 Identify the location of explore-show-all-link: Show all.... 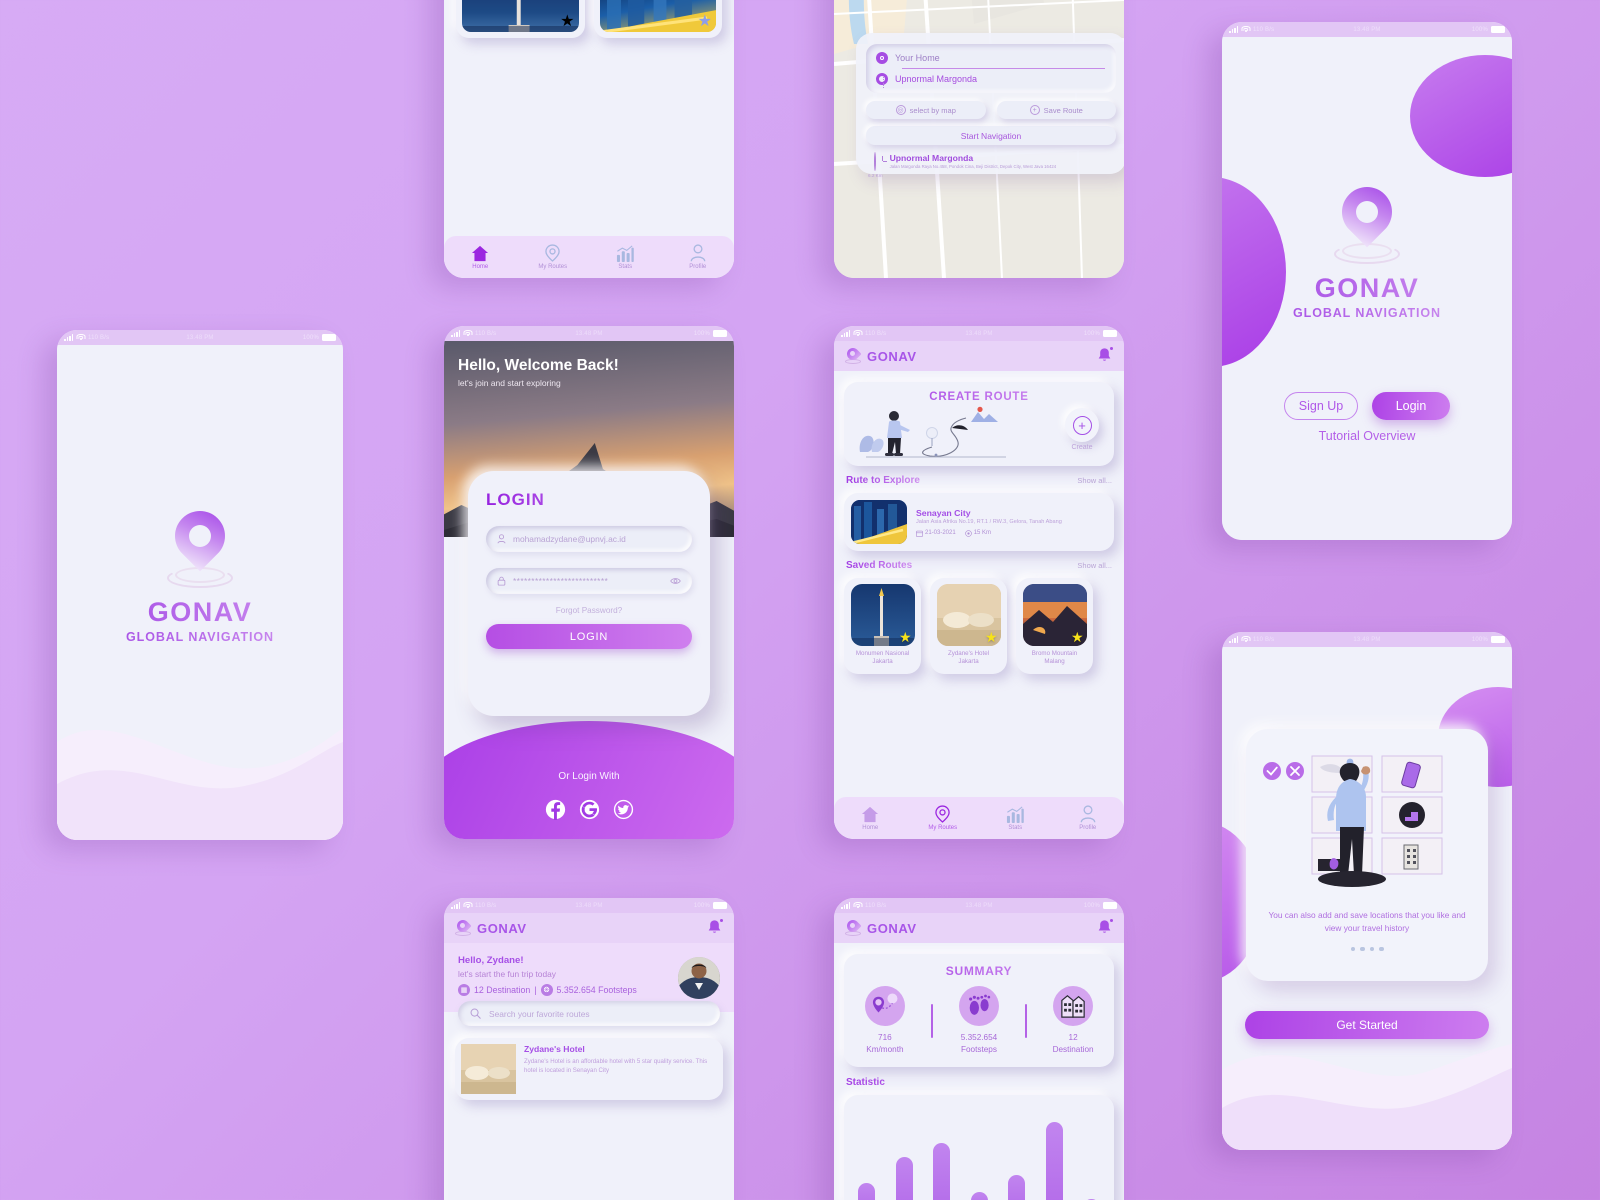
(1094, 480).